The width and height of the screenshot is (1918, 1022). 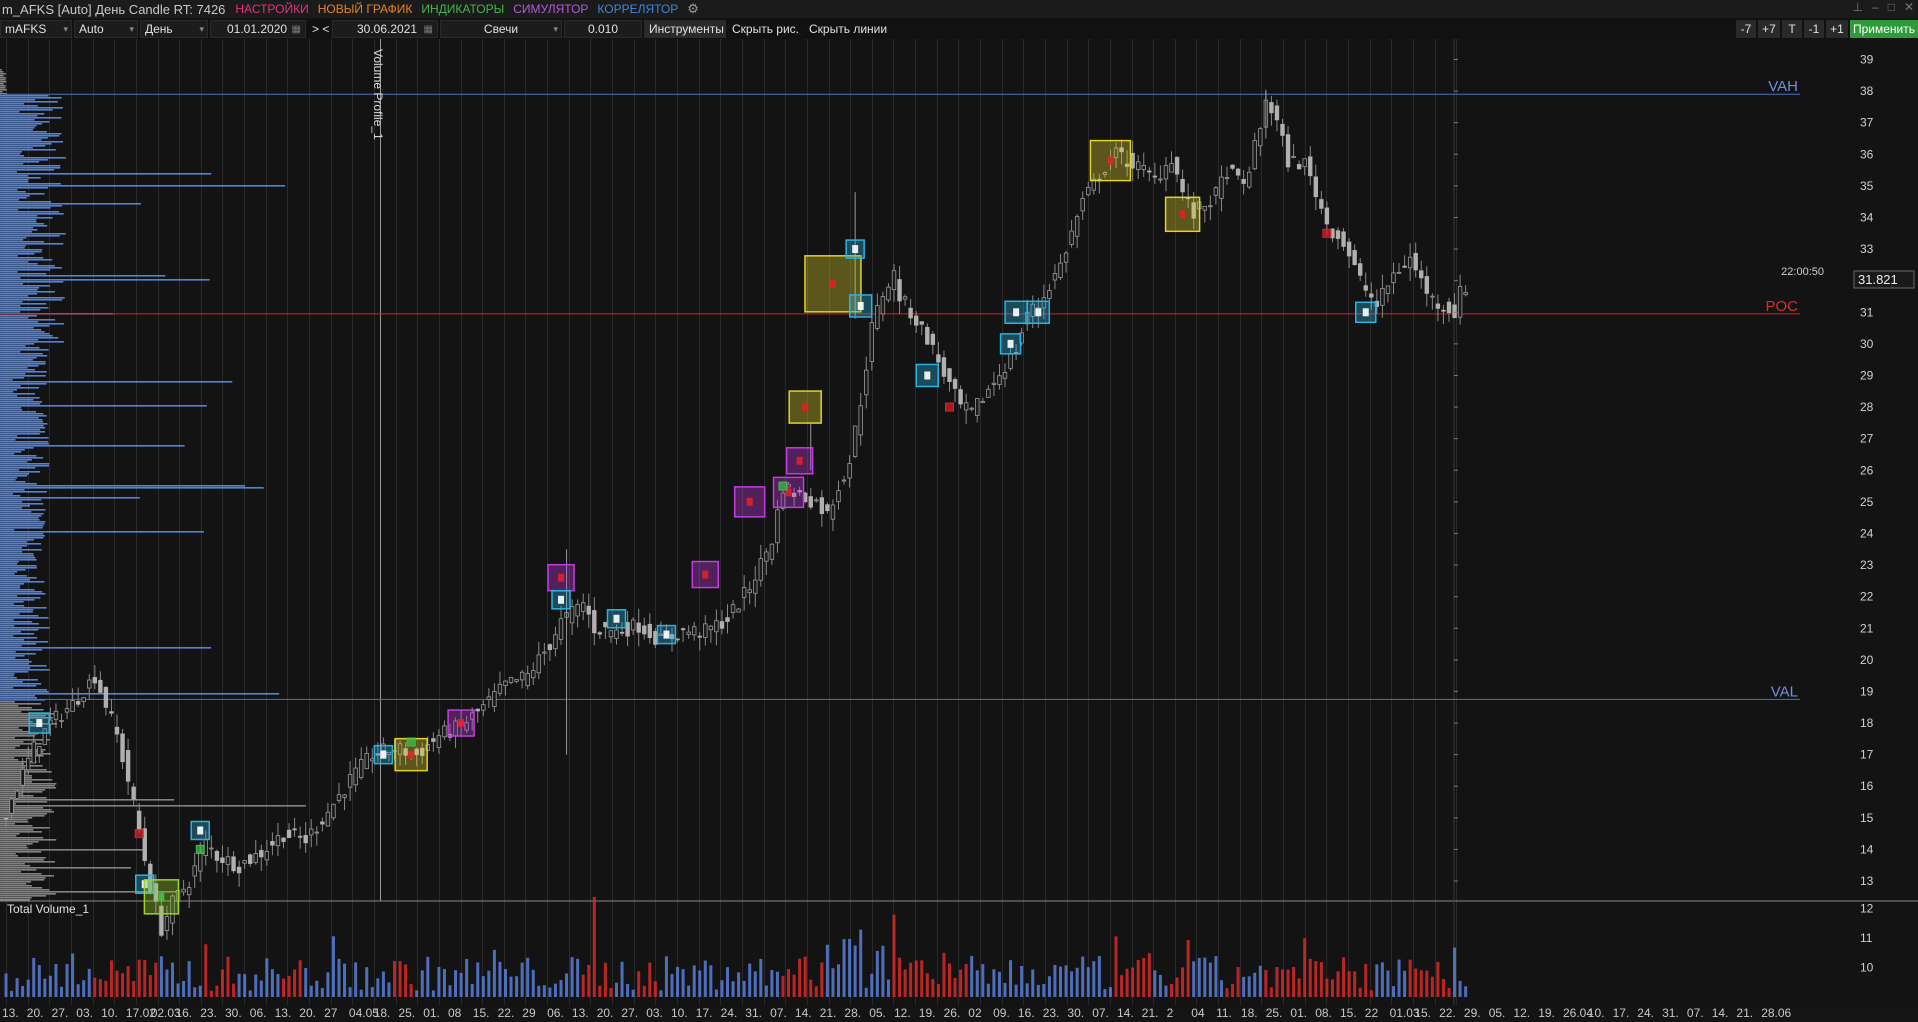 I want to click on price-tick-label: 28, so click(x=1867, y=407).